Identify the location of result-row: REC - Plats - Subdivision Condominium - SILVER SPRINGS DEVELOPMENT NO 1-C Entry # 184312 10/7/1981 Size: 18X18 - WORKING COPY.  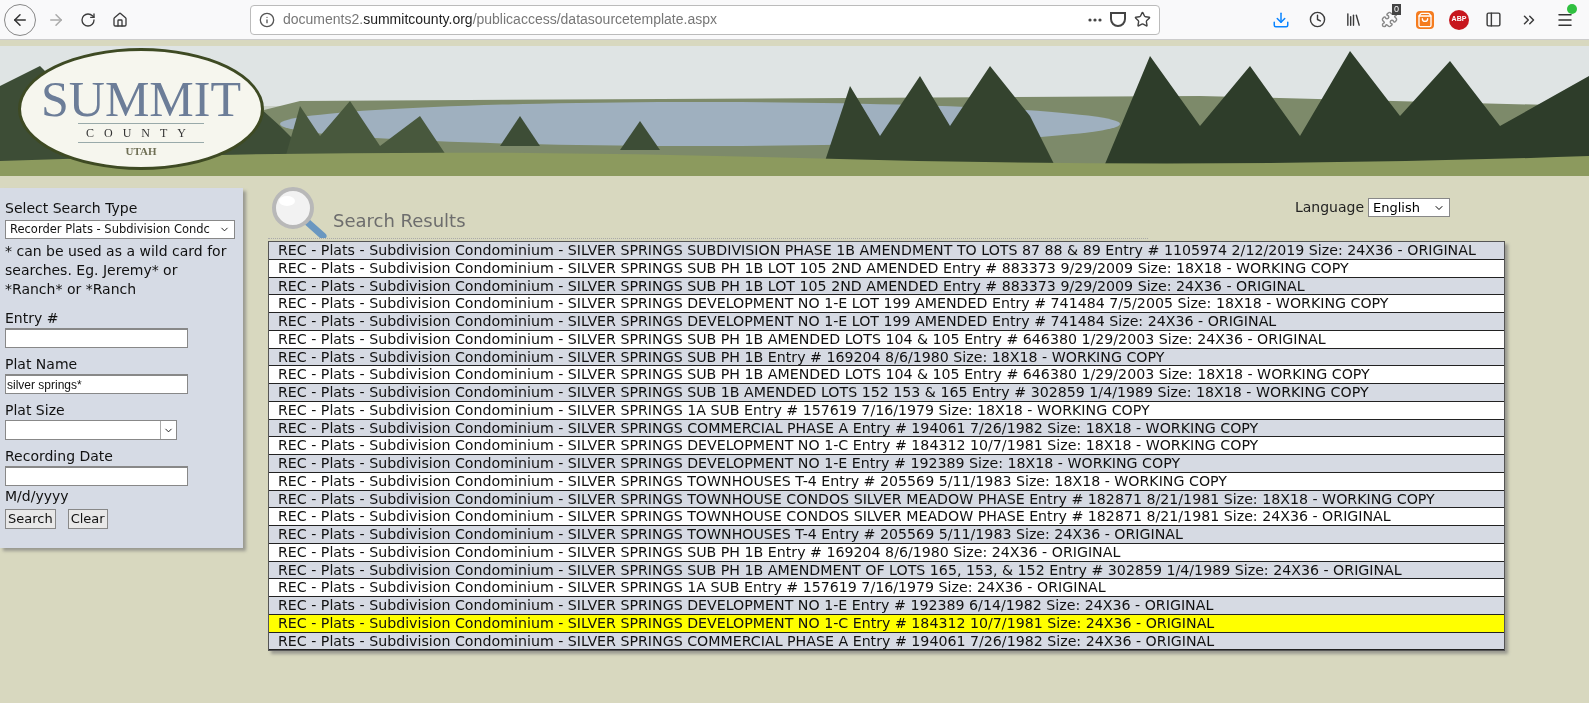
(886, 446).